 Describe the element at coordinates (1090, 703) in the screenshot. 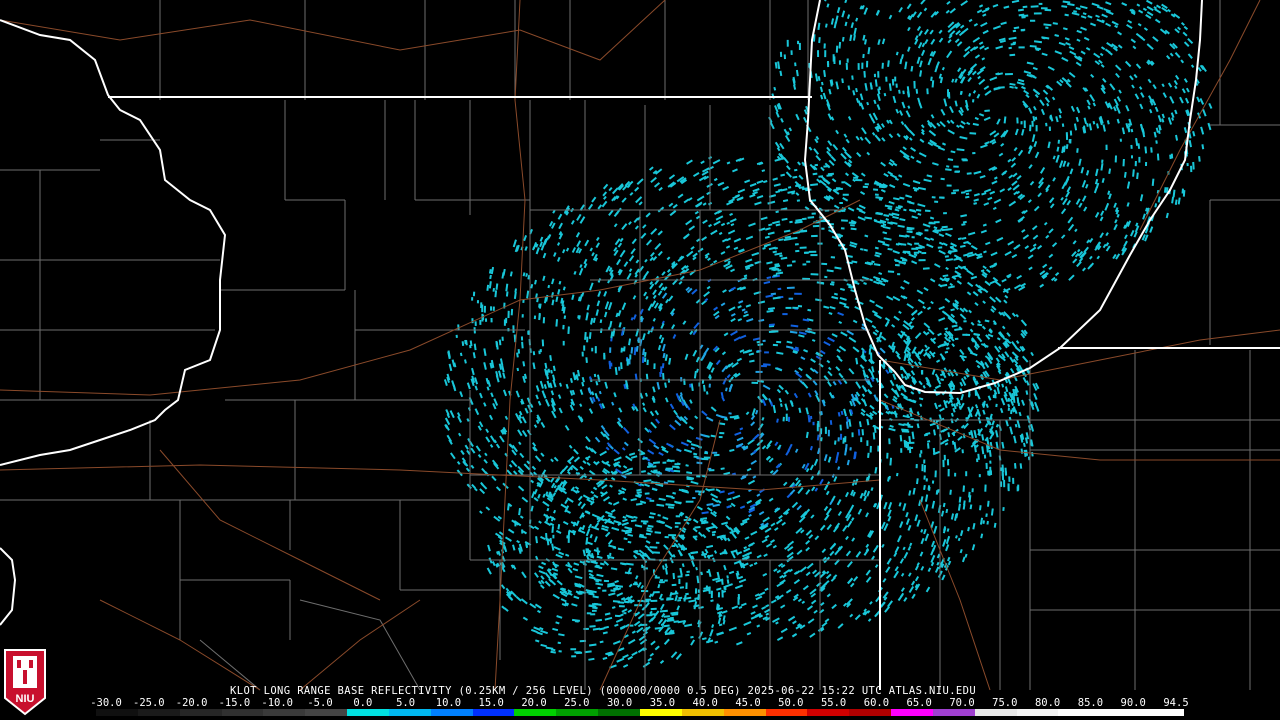

I see `colorbar-tick-label: 85.0` at that location.